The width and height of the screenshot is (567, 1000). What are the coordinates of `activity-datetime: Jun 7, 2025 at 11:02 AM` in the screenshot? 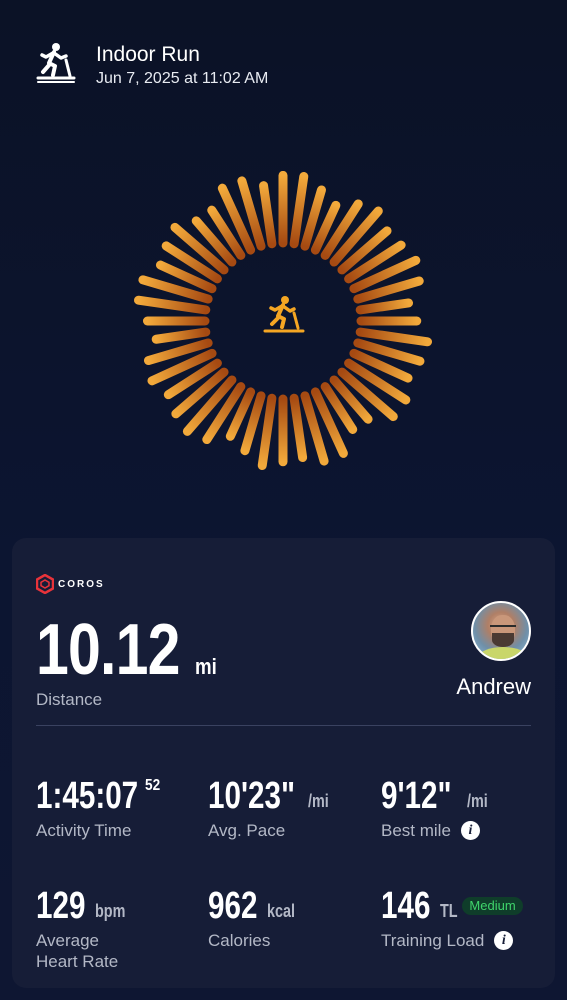 It's located at (182, 78).